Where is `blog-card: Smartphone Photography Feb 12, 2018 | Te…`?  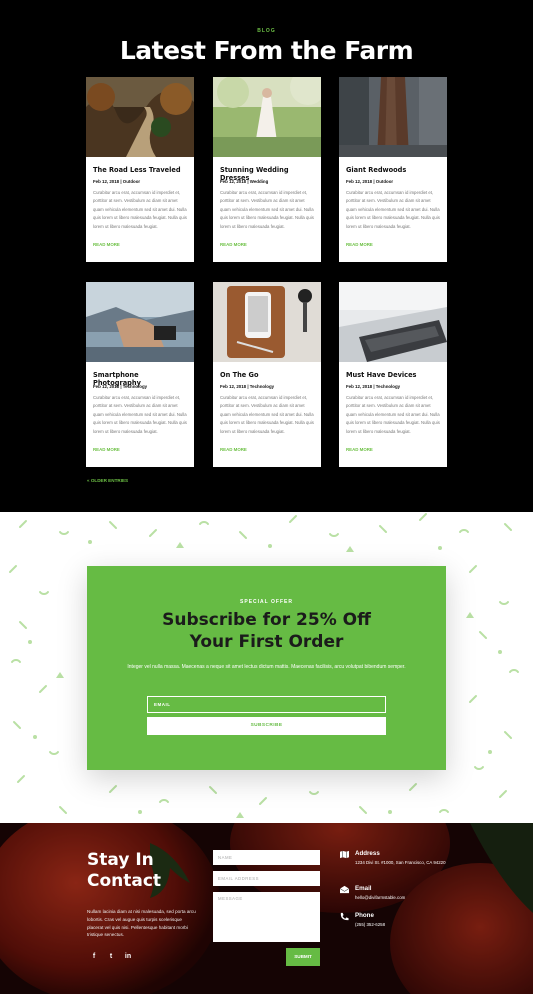 blog-card: Smartphone Photography Feb 12, 2018 | Te… is located at coordinates (140, 374).